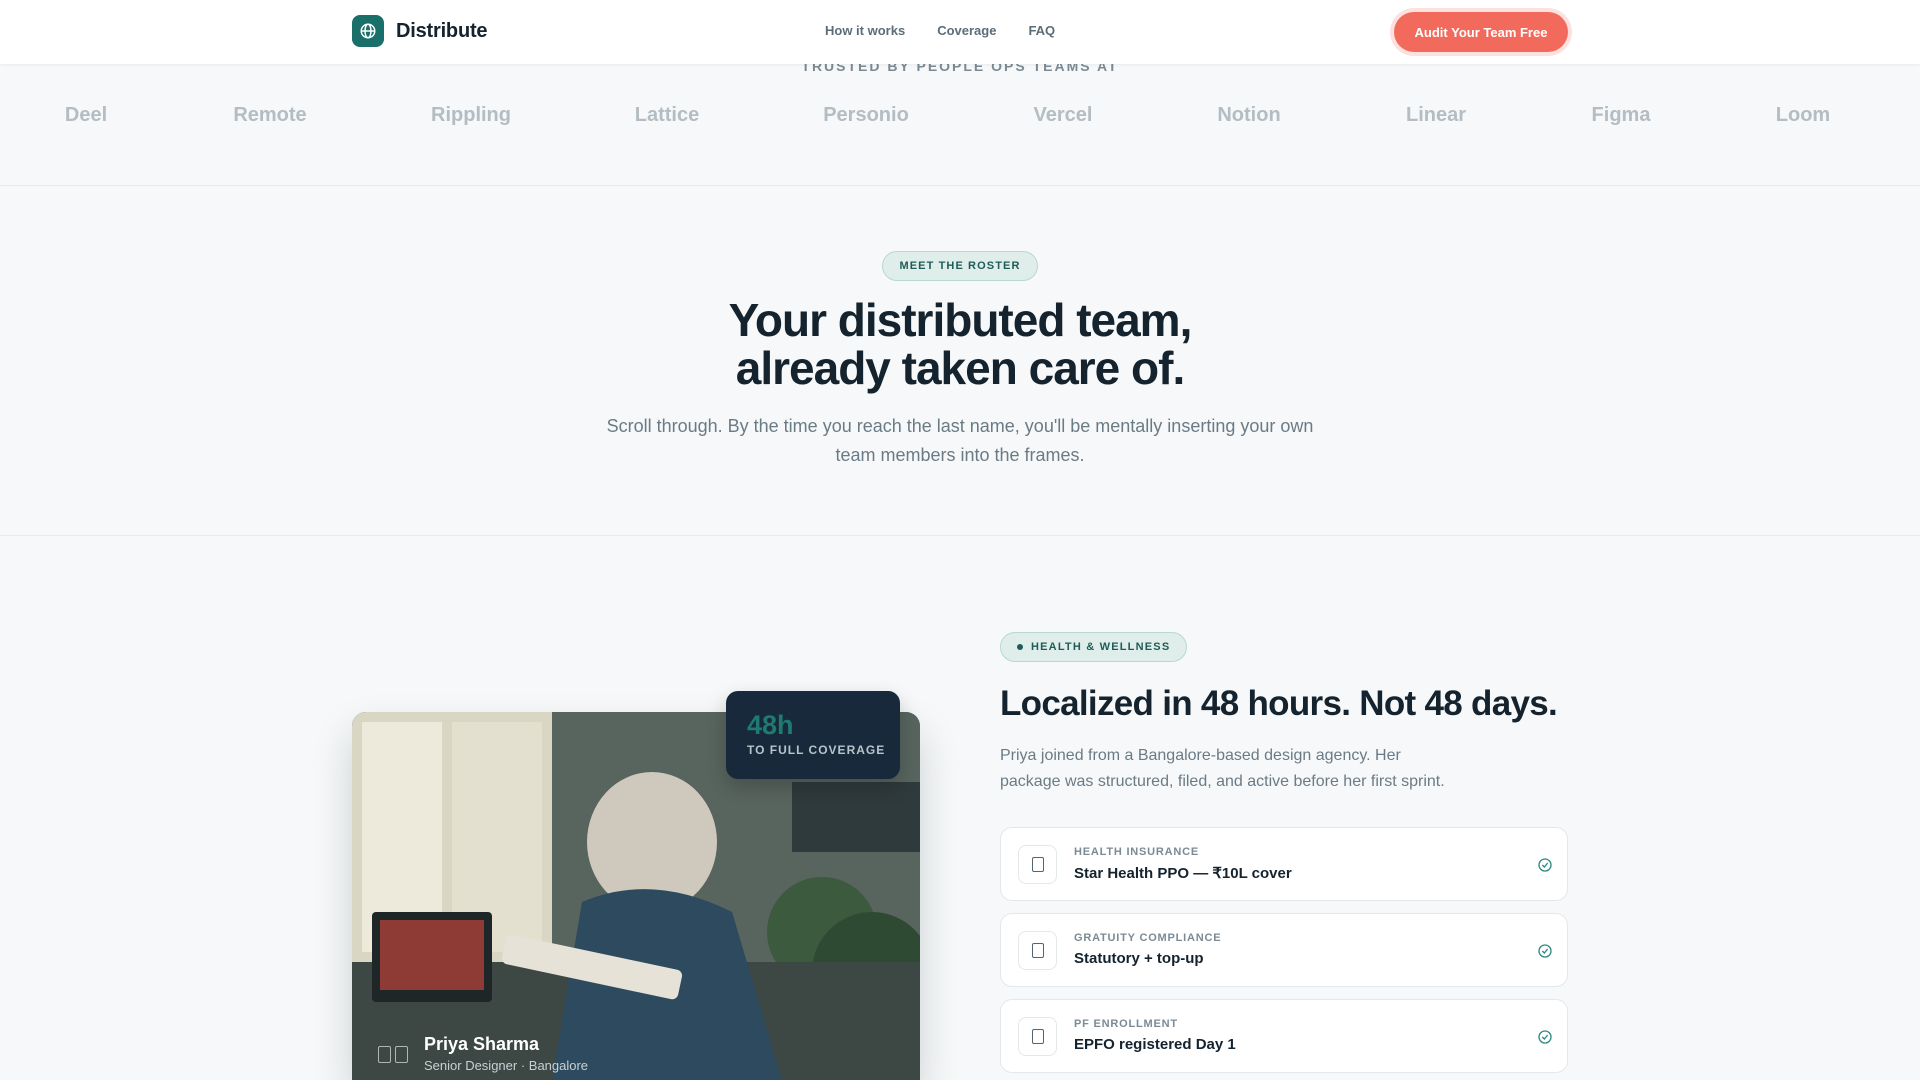  What do you see at coordinates (1249, 115) in the screenshot?
I see `logo-notion: Notion` at bounding box center [1249, 115].